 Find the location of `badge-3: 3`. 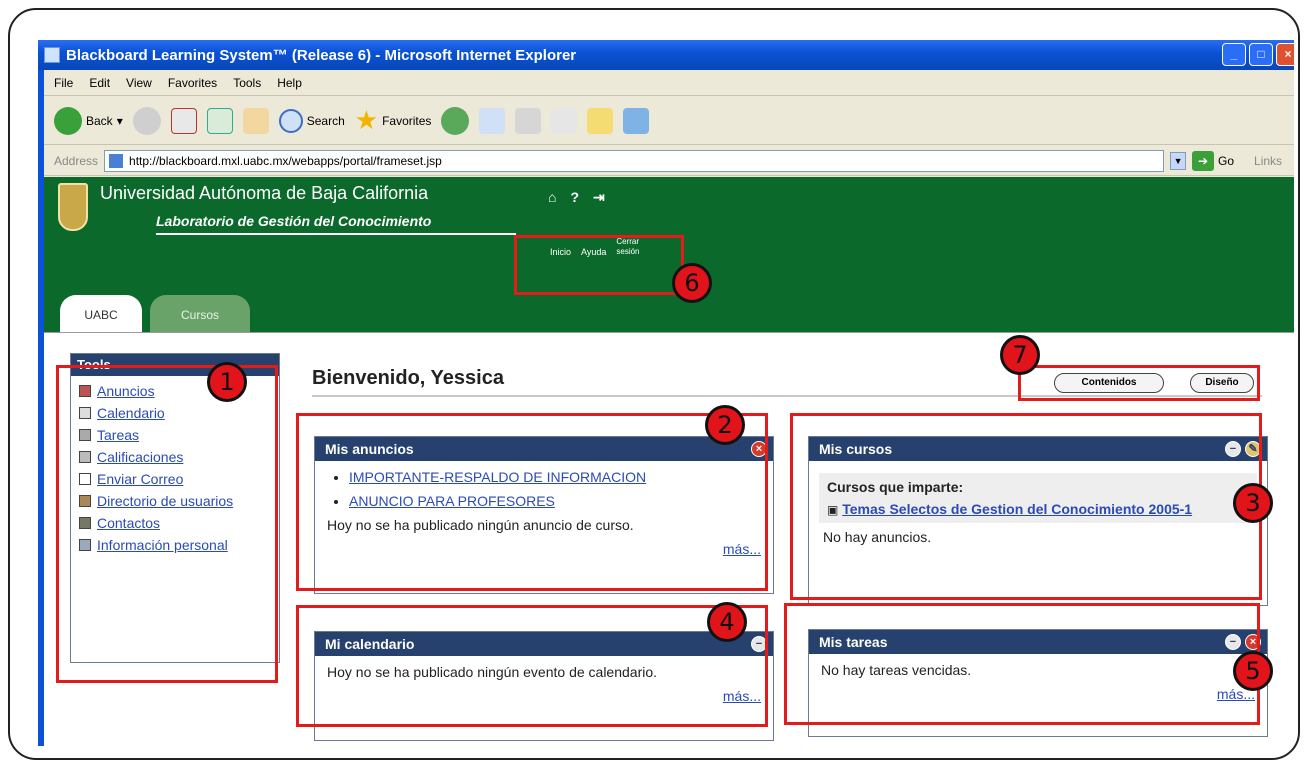

badge-3: 3 is located at coordinates (1253, 503).